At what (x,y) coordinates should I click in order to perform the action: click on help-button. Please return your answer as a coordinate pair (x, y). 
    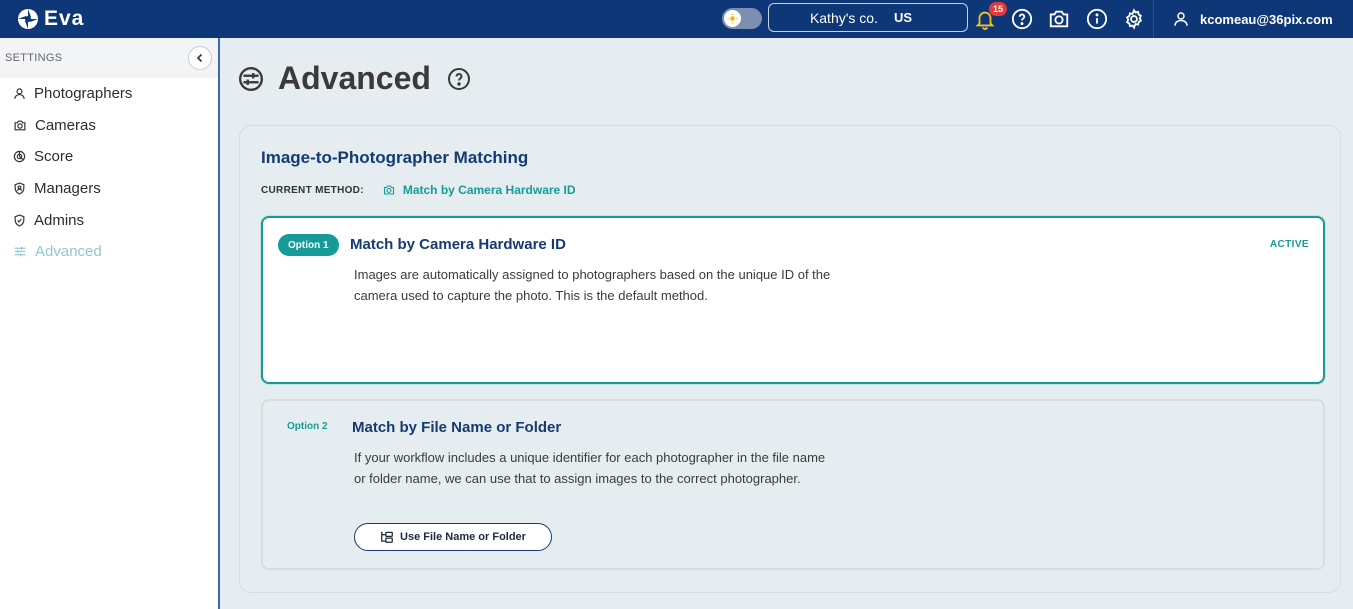
    Looking at the image, I should click on (1022, 19).